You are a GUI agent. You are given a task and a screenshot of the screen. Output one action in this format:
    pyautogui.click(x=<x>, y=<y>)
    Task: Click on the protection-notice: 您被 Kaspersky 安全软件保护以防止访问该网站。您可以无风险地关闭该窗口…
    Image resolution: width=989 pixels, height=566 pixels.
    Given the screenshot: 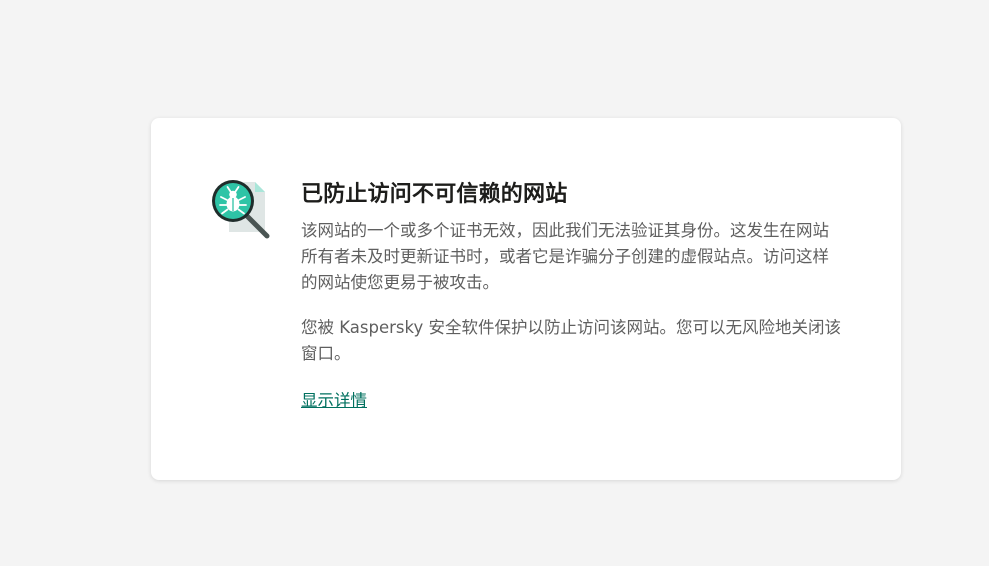 What is the action you would take?
    pyautogui.click(x=571, y=340)
    